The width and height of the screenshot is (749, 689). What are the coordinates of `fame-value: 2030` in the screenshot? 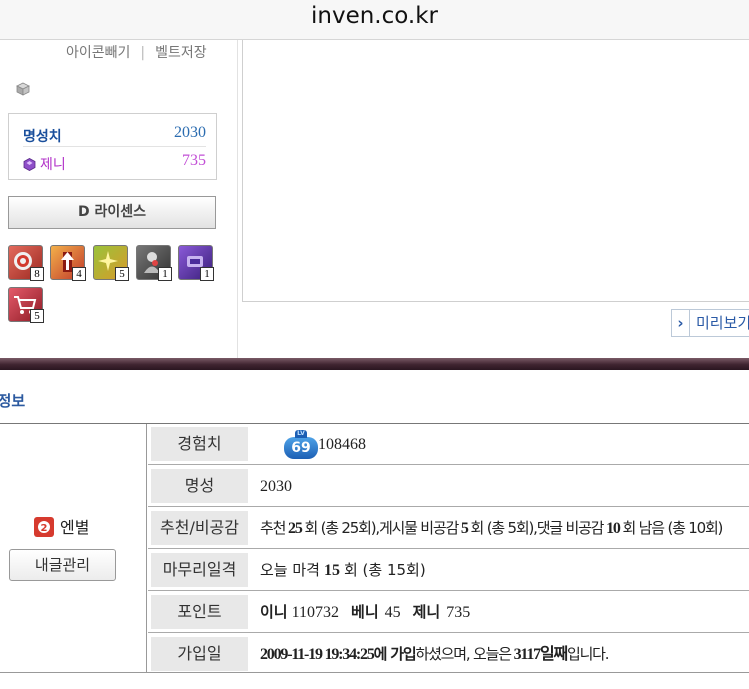 It's located at (190, 132).